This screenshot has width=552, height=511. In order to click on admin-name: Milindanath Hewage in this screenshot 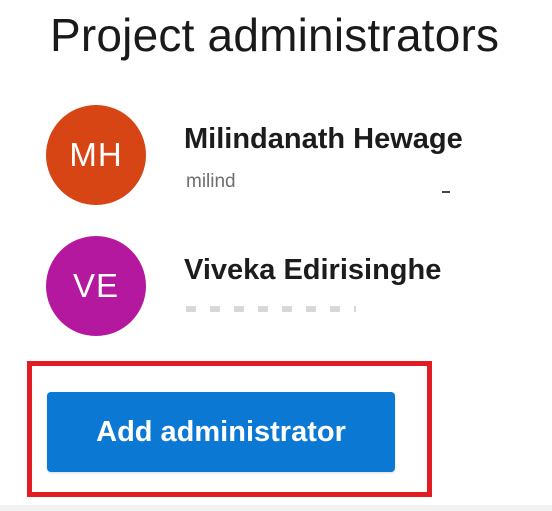, I will do `click(323, 139)`.